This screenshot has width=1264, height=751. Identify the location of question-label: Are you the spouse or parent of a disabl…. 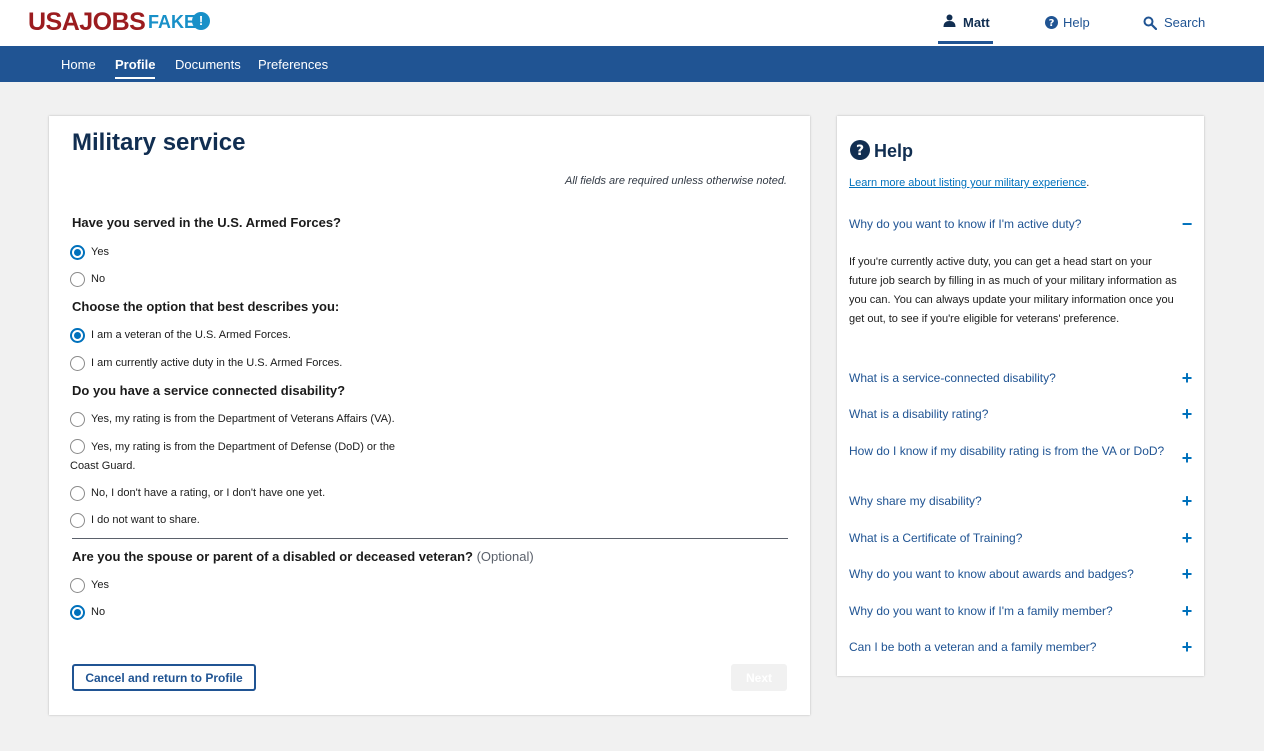
(272, 556).